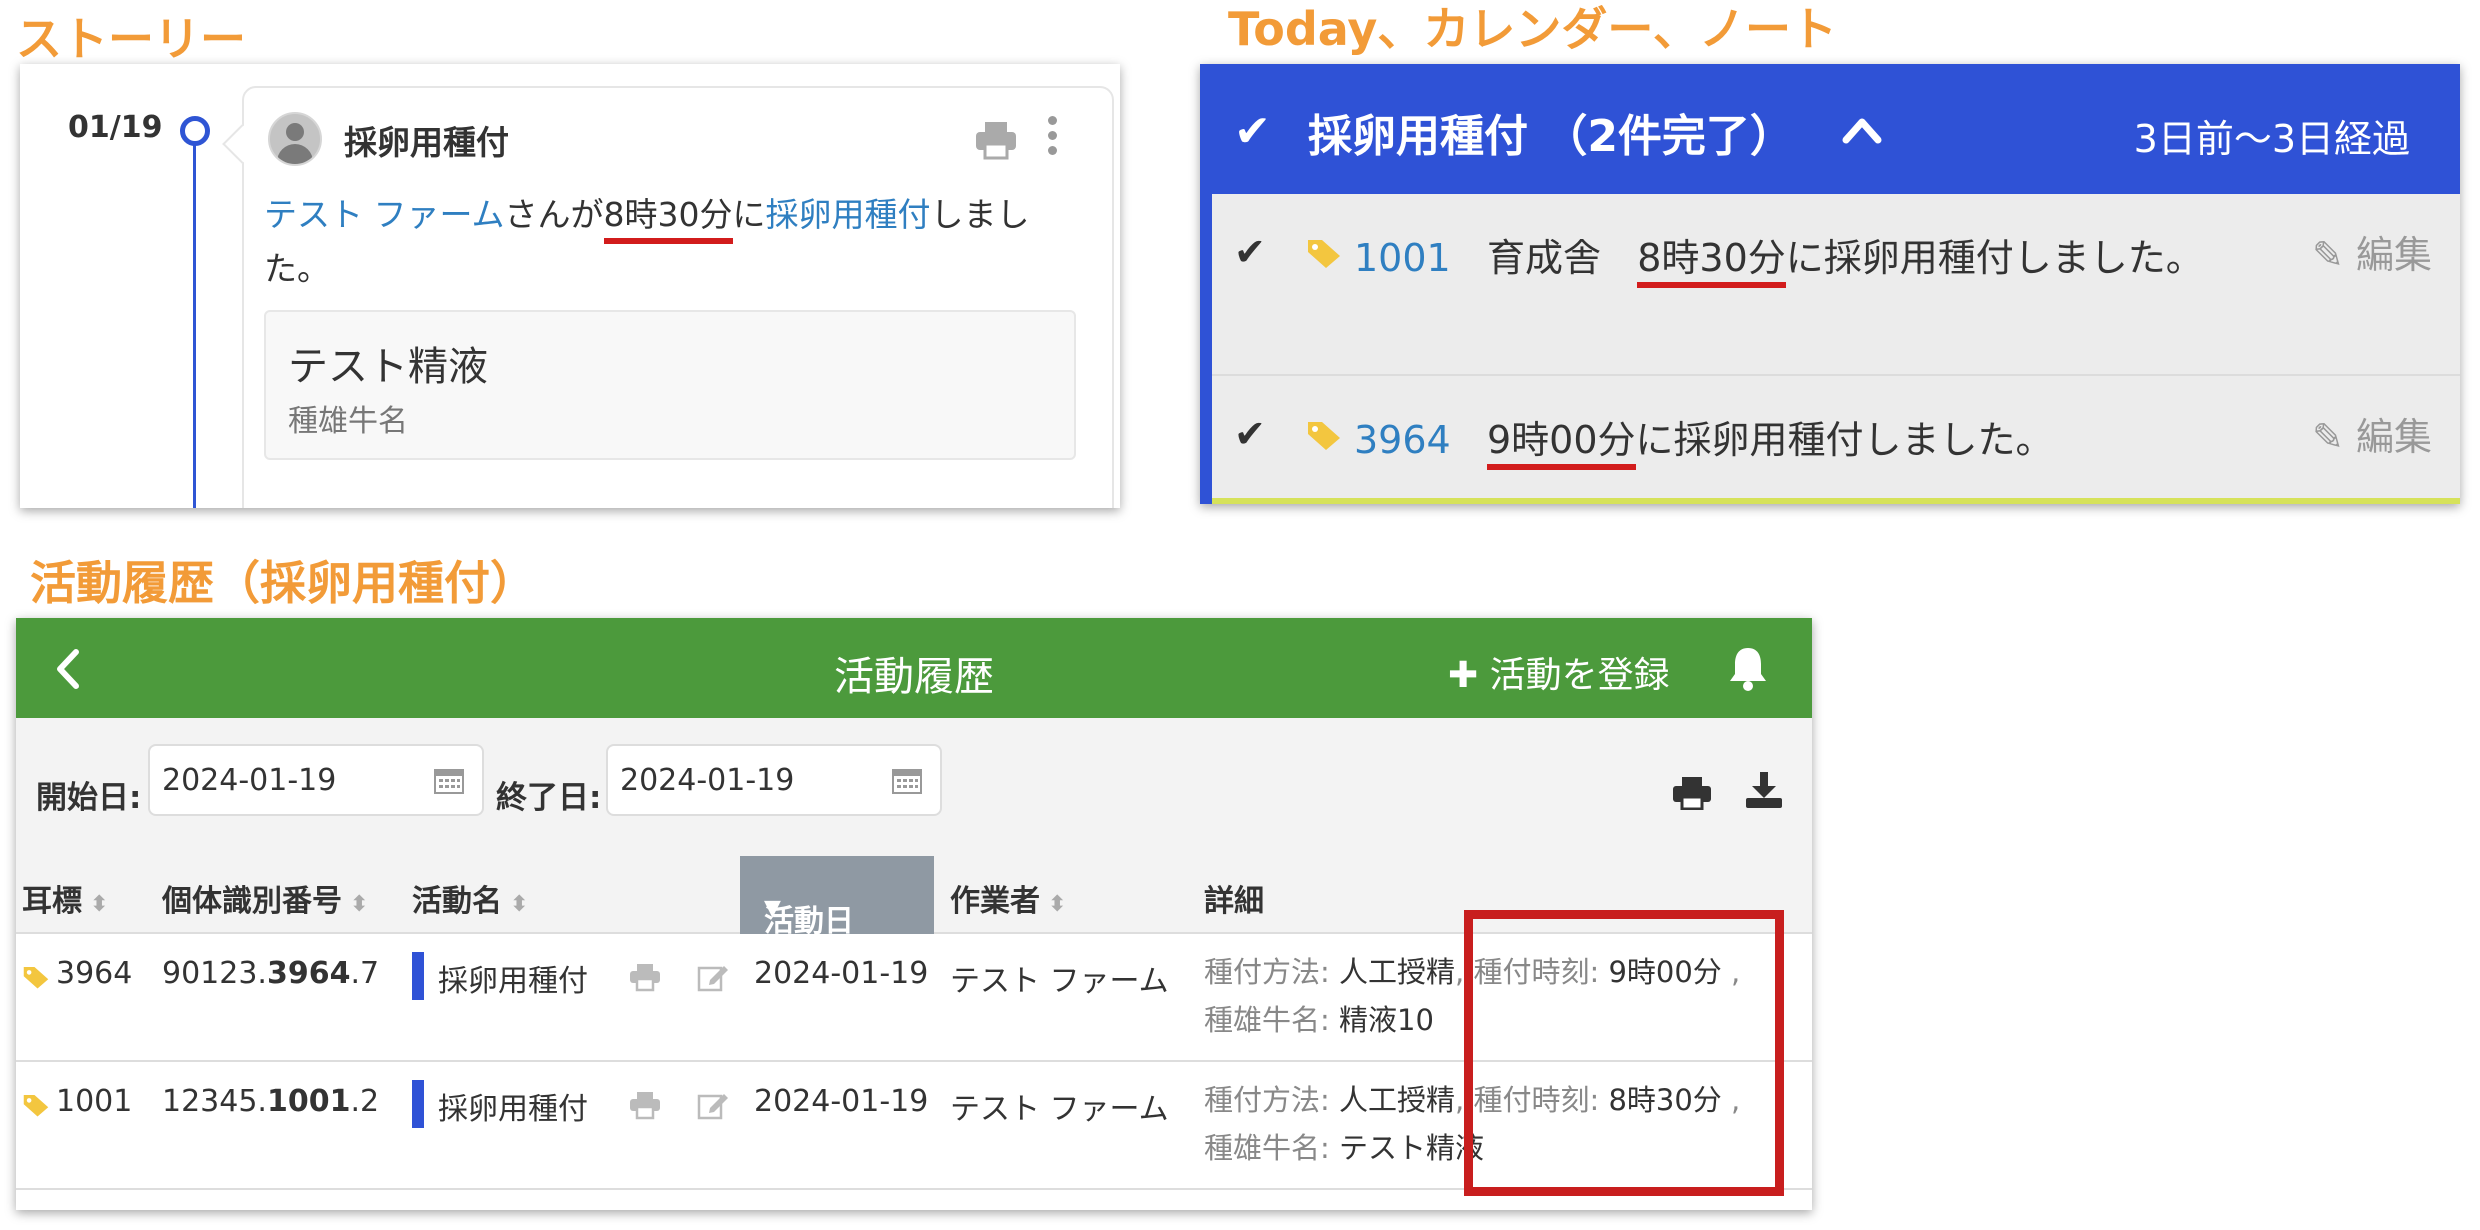 The height and width of the screenshot is (1230, 2480). I want to click on story-text-san: さんが, so click(554, 214).